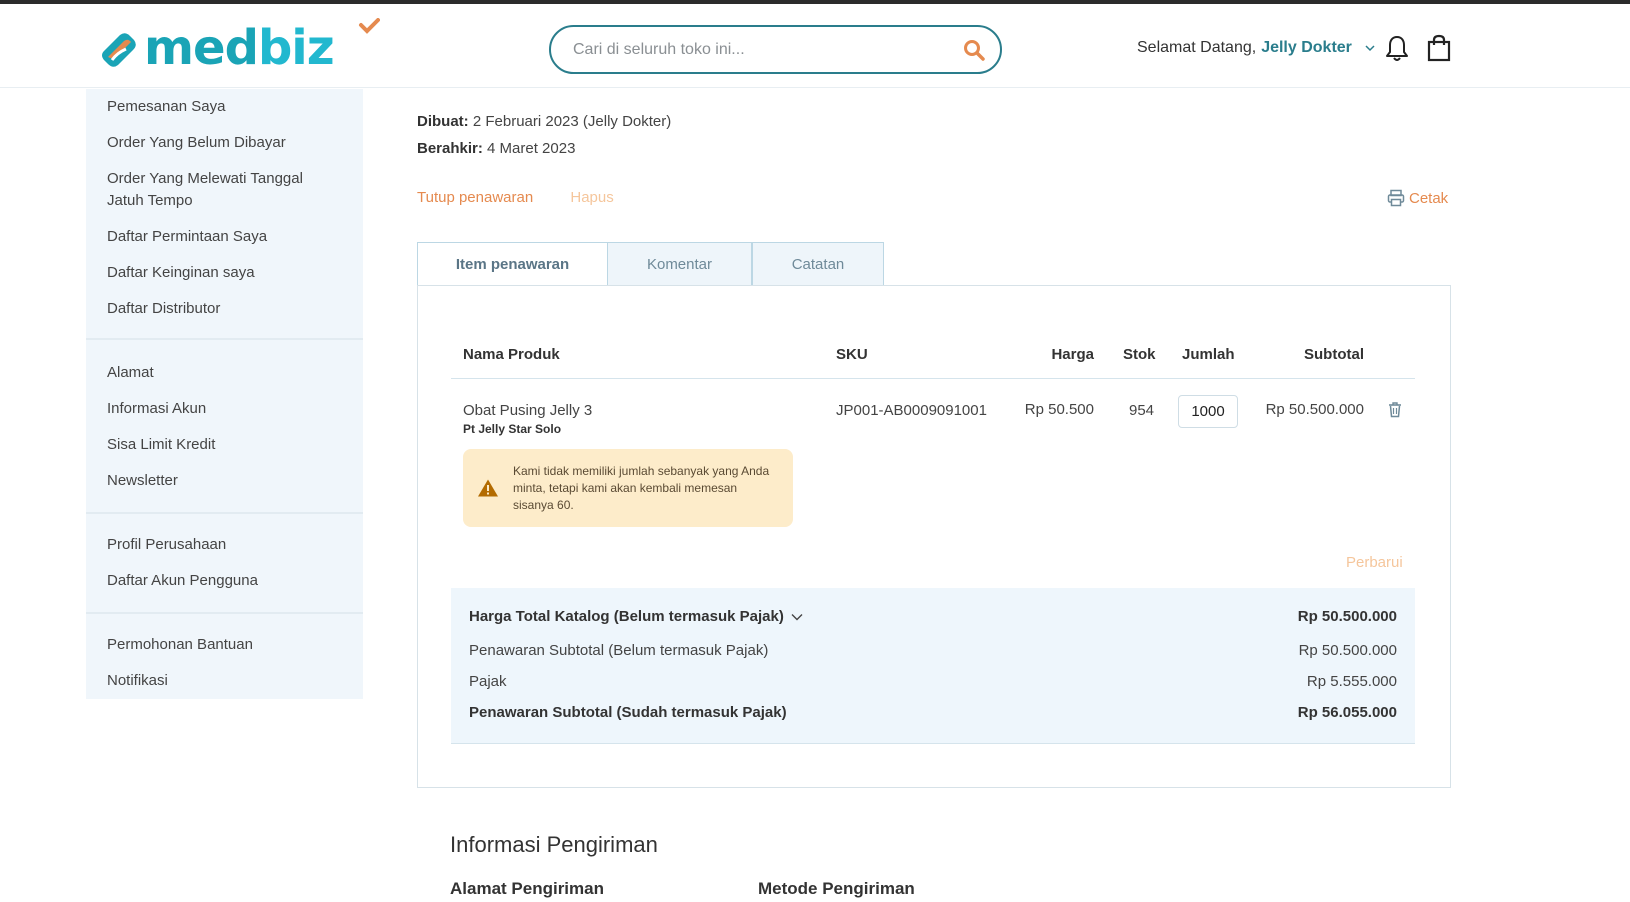  What do you see at coordinates (1208, 411) in the screenshot?
I see `quantity-input: 1000` at bounding box center [1208, 411].